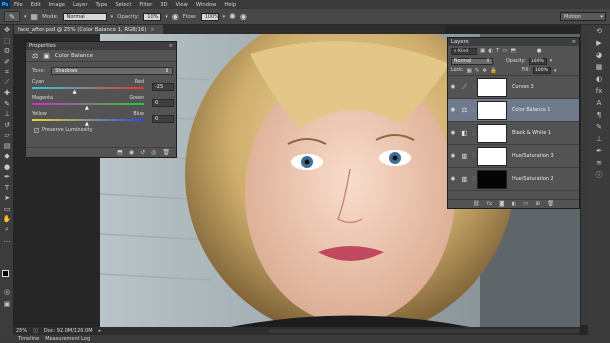 This screenshot has width=610, height=343. What do you see at coordinates (537, 61) in the screenshot?
I see `layer-opacity-field: 100%` at bounding box center [537, 61].